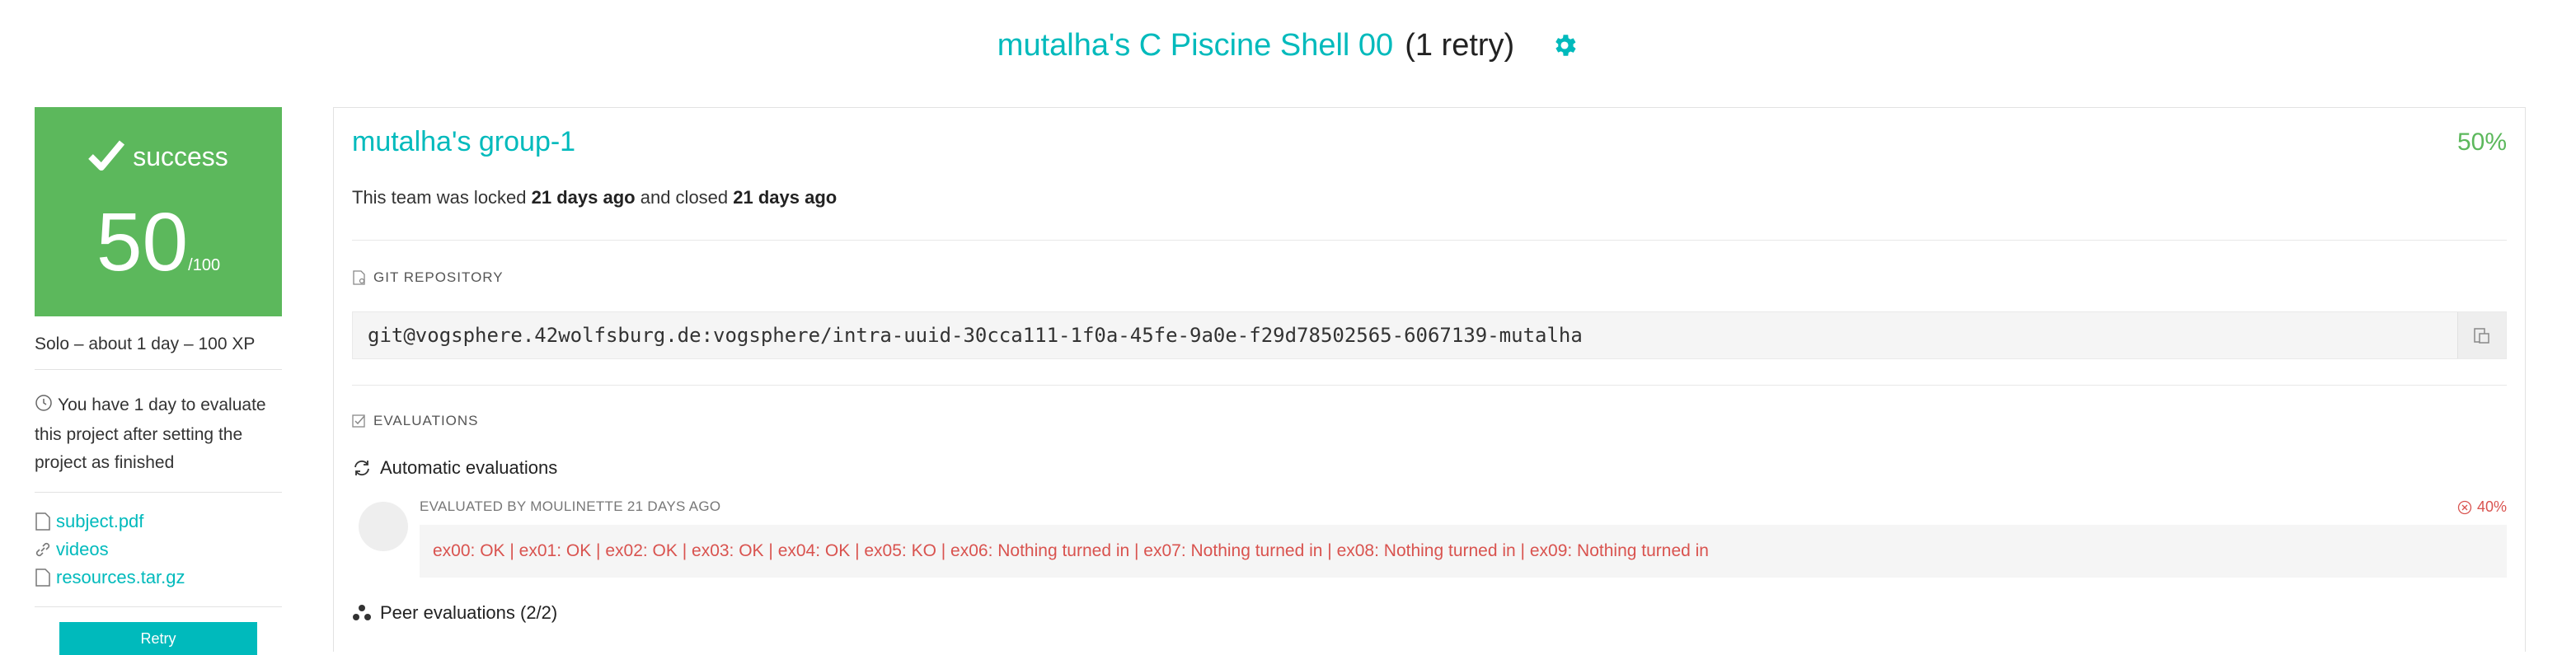  Describe the element at coordinates (159, 550) in the screenshot. I see `file-link-videos: videos` at that location.